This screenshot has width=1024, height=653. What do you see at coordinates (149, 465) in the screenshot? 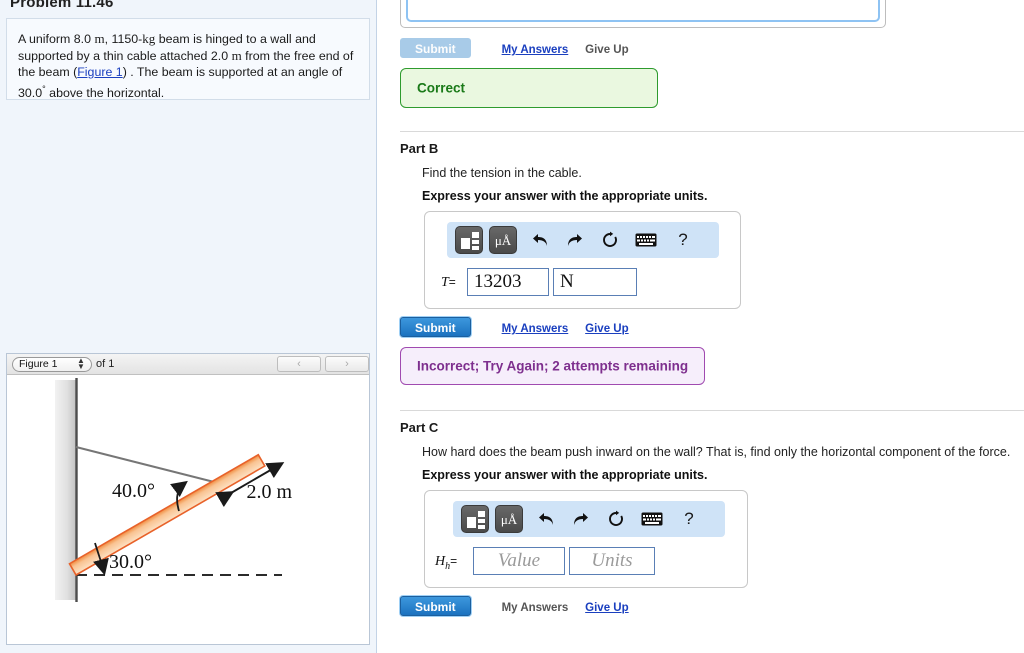
I see `cable-line` at bounding box center [149, 465].